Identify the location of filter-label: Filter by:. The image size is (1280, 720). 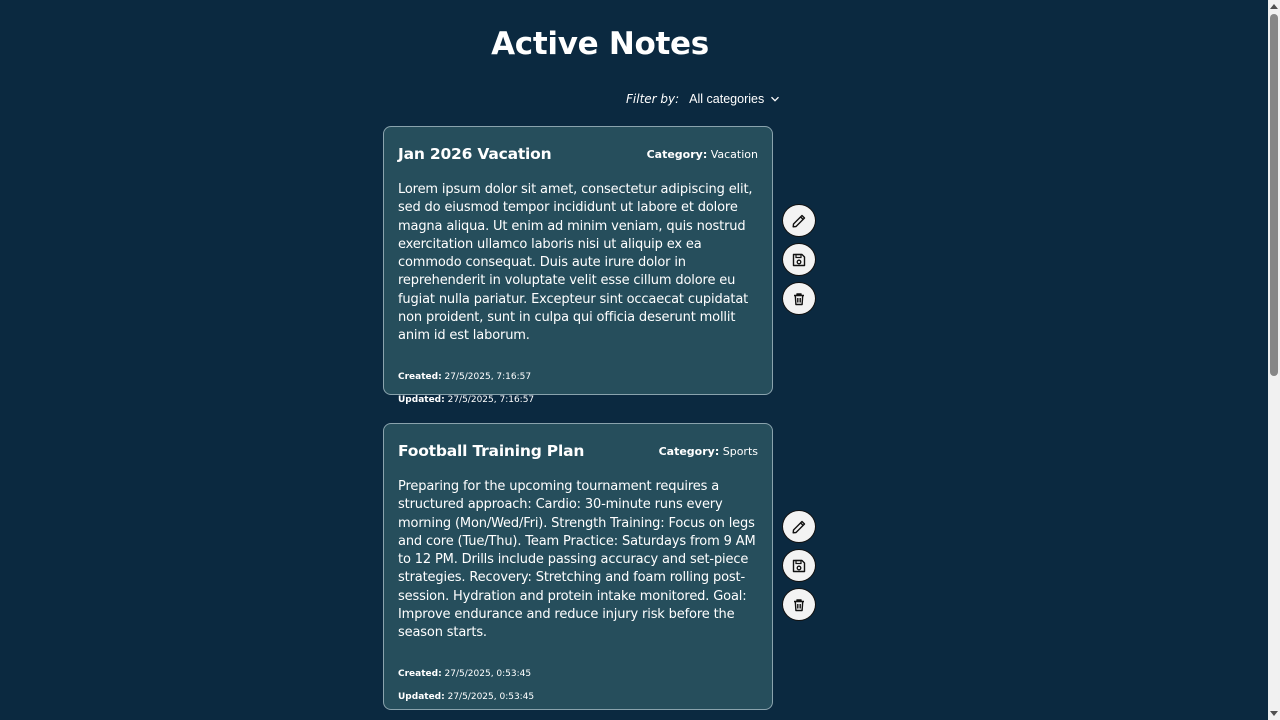
(653, 99).